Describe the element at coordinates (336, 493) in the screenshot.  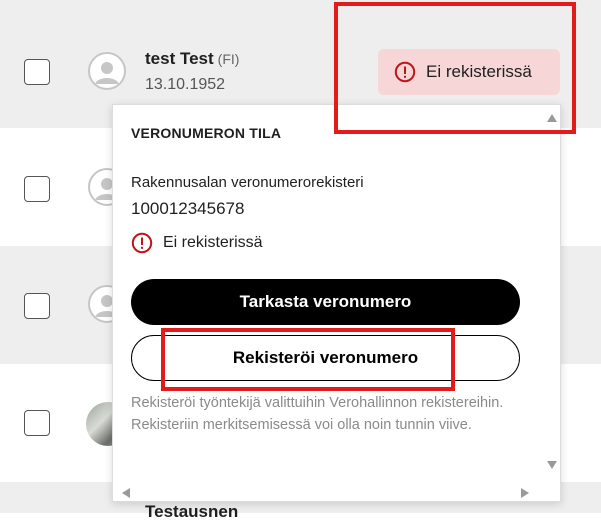
I see `horizontal-scrollbar` at that location.